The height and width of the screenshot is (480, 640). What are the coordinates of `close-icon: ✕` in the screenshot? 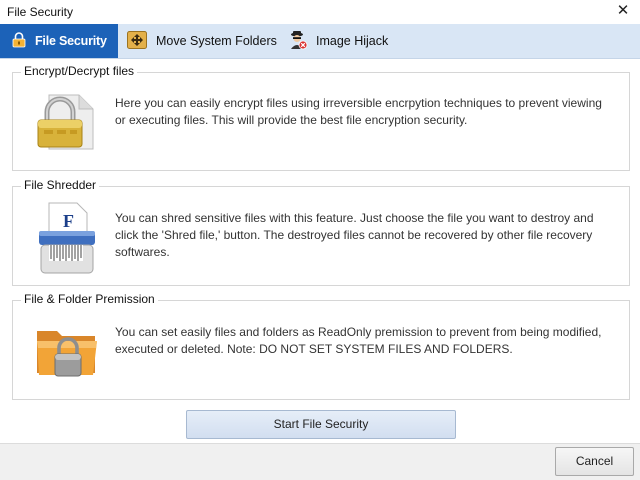 It's located at (623, 12).